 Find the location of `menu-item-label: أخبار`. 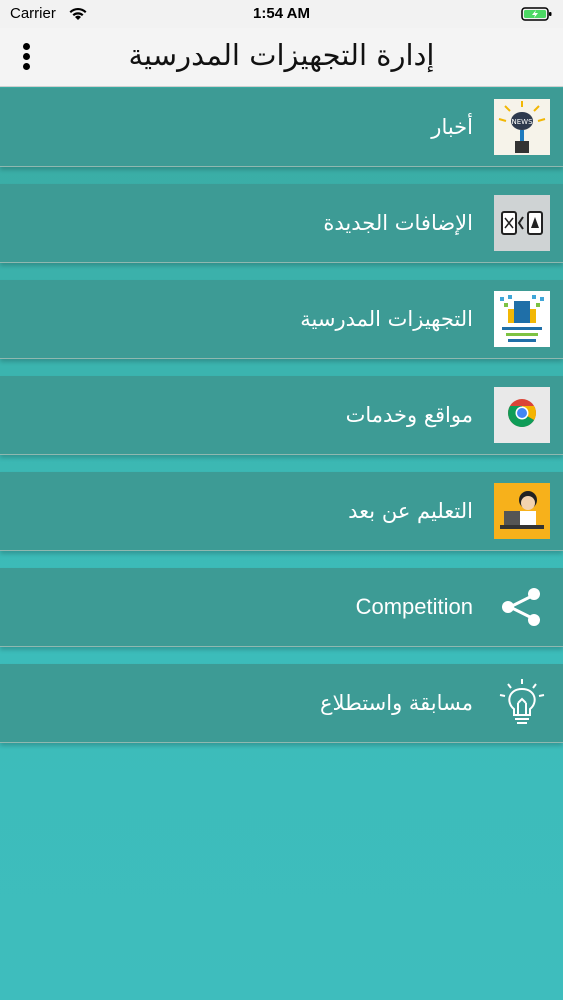

menu-item-label: أخبار is located at coordinates (452, 127).